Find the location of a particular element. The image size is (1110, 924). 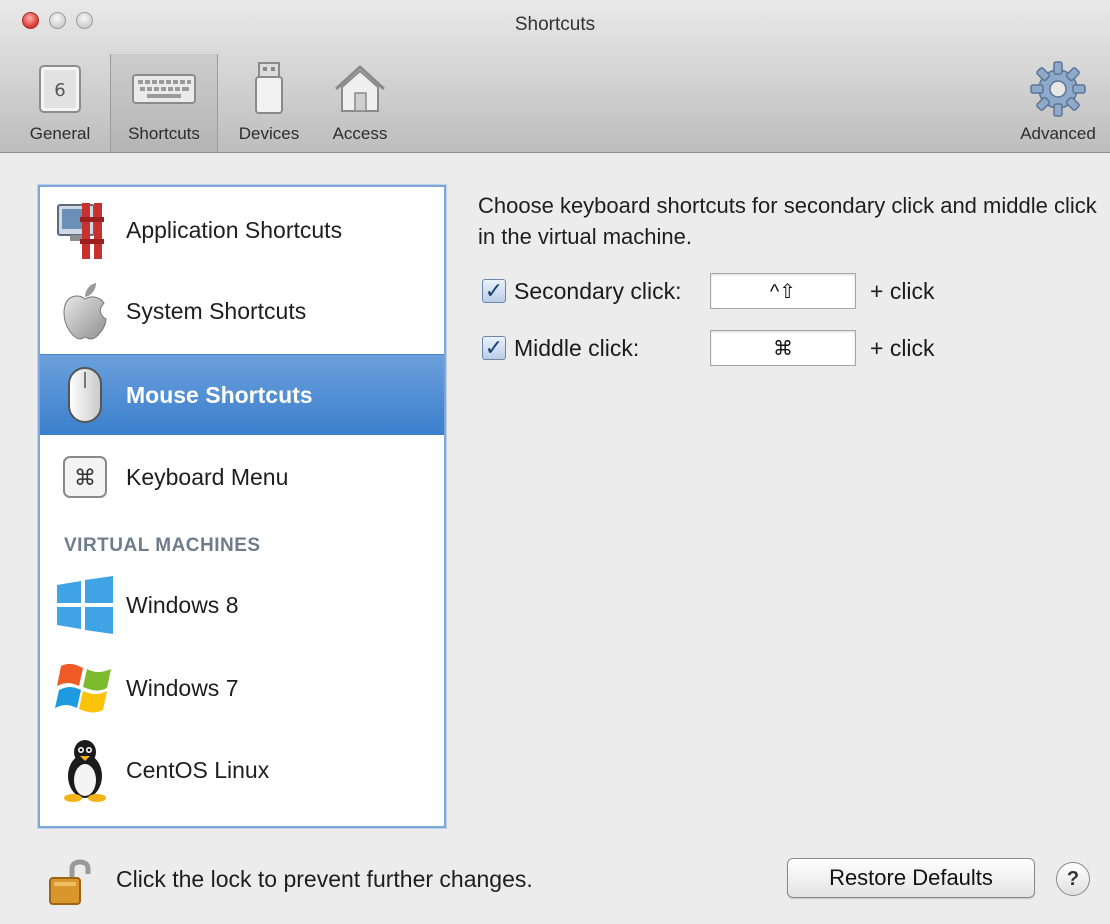

sidebar-item-label: Windows 8 is located at coordinates (182, 604).